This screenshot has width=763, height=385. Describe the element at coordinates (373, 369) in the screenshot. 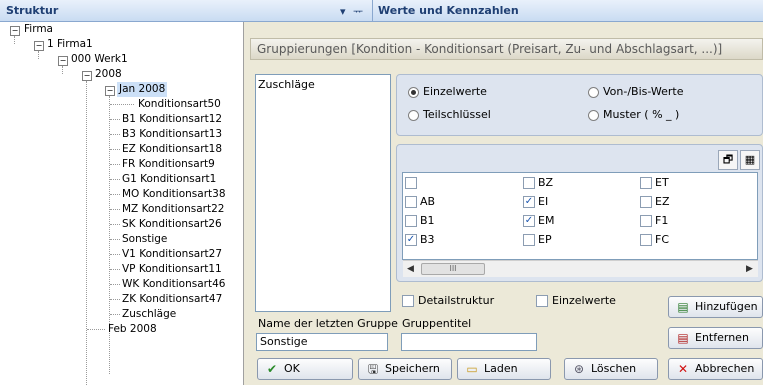

I see `floppy-disk-icon: 🖫` at that location.